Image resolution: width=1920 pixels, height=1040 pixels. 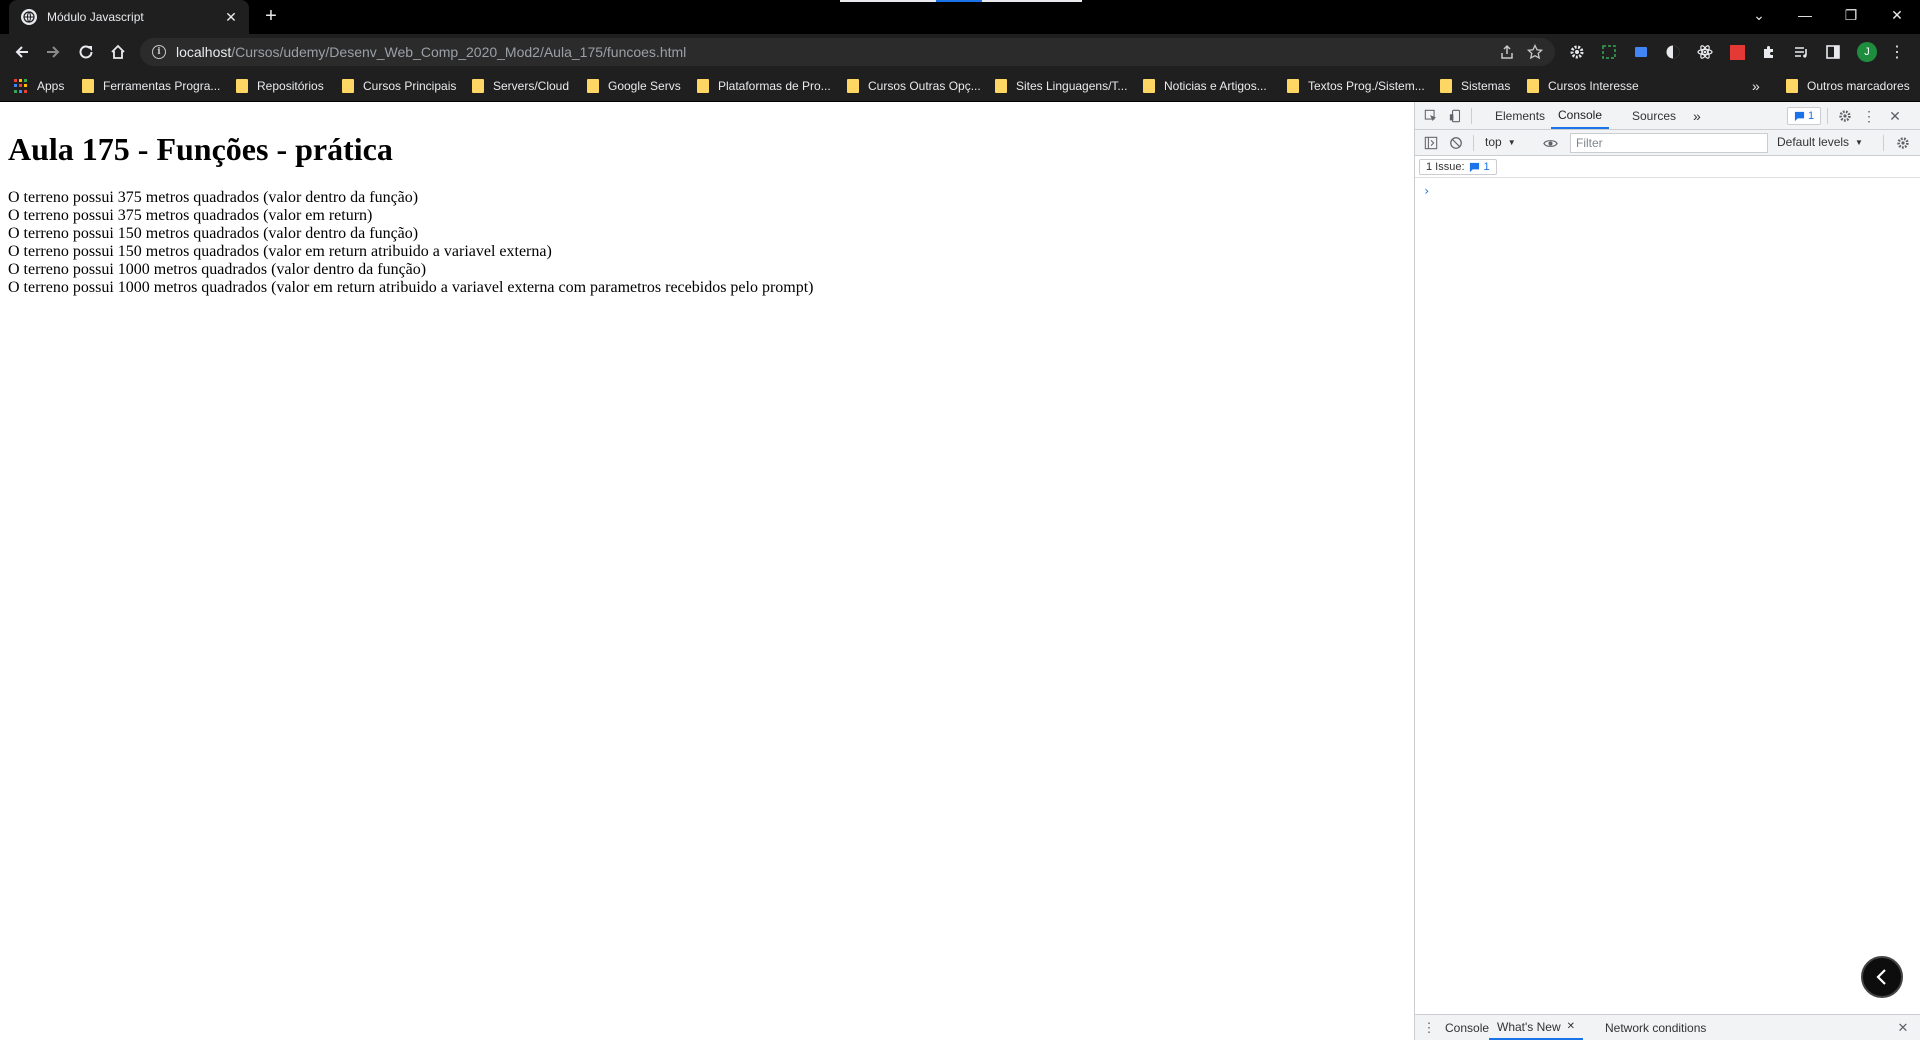 I want to click on drawer-menu-icon: ⋮, so click(x=1429, y=1028).